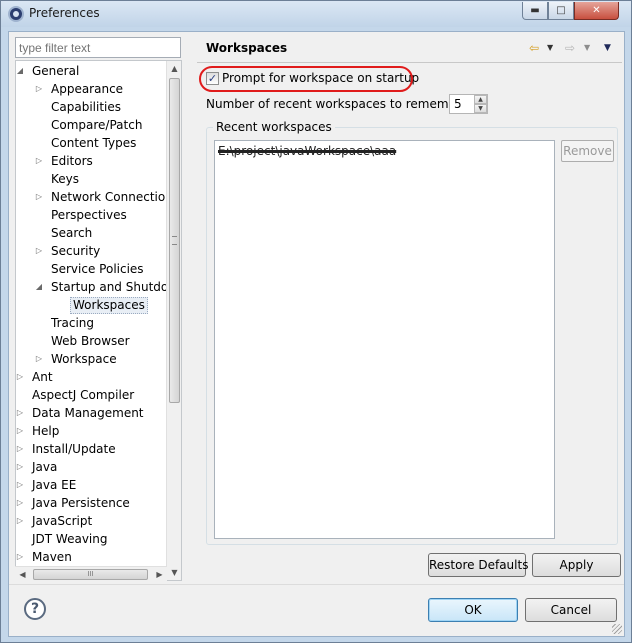 The image size is (632, 643). Describe the element at coordinates (550, 48) in the screenshot. I see `back-history-dropdown-icon: ▼` at that location.